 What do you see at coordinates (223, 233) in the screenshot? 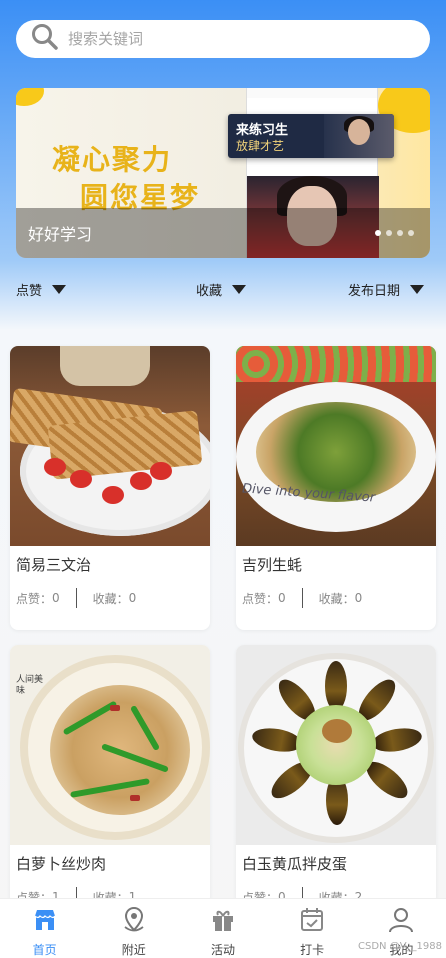
I see `banner-caption-bar: 好好学习` at bounding box center [223, 233].